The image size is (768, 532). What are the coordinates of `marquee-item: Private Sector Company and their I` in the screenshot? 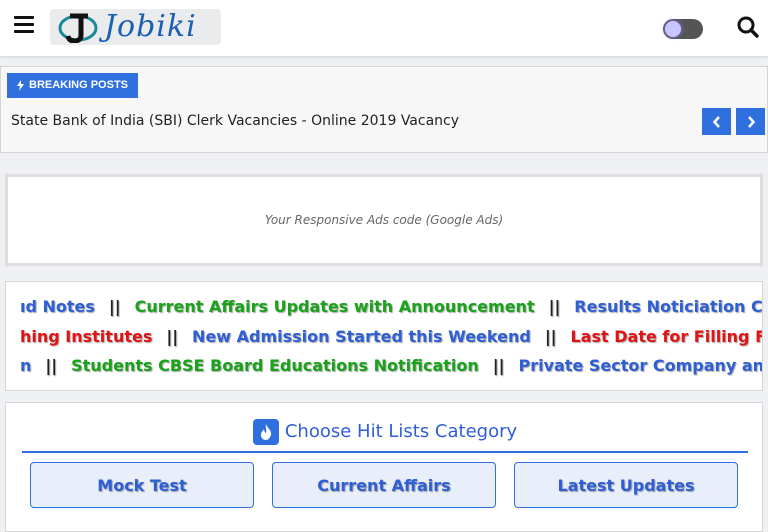 It's located at (640, 365).